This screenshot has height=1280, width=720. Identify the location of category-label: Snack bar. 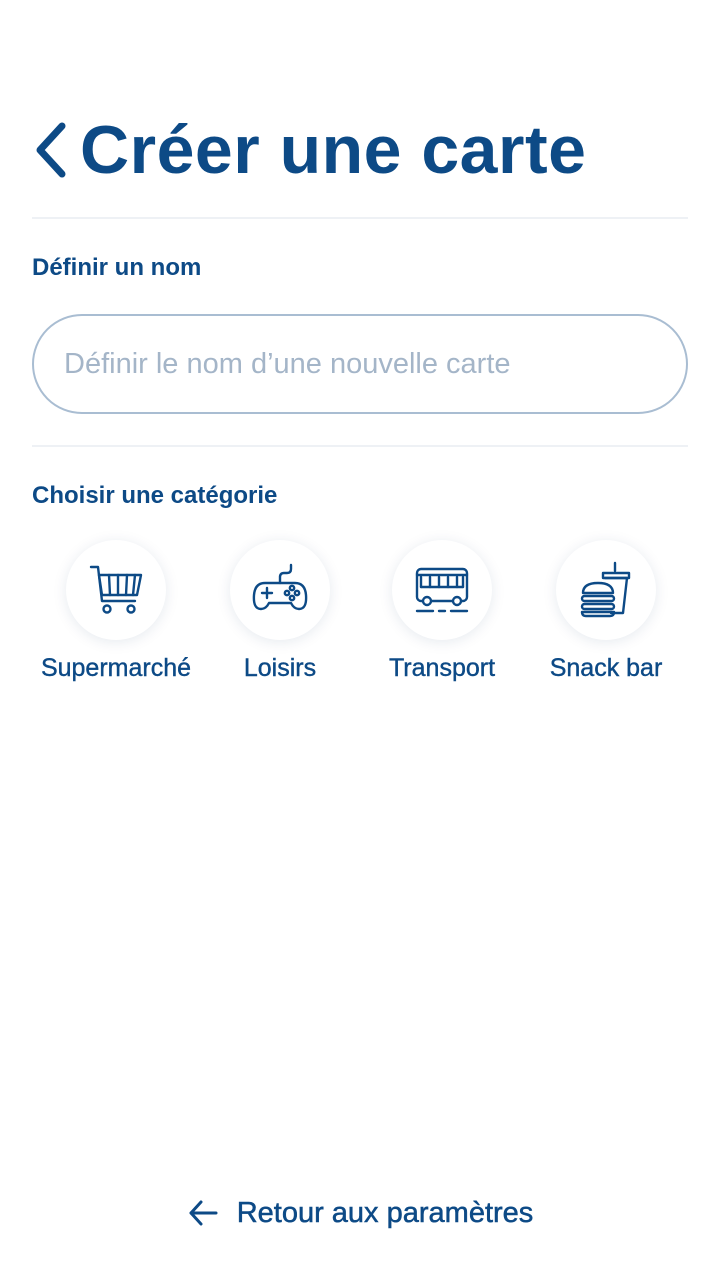
(606, 668).